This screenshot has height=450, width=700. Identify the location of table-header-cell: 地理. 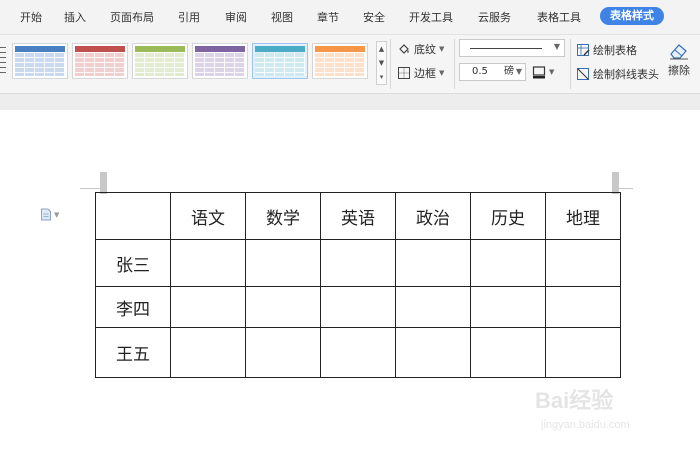
(583, 216).